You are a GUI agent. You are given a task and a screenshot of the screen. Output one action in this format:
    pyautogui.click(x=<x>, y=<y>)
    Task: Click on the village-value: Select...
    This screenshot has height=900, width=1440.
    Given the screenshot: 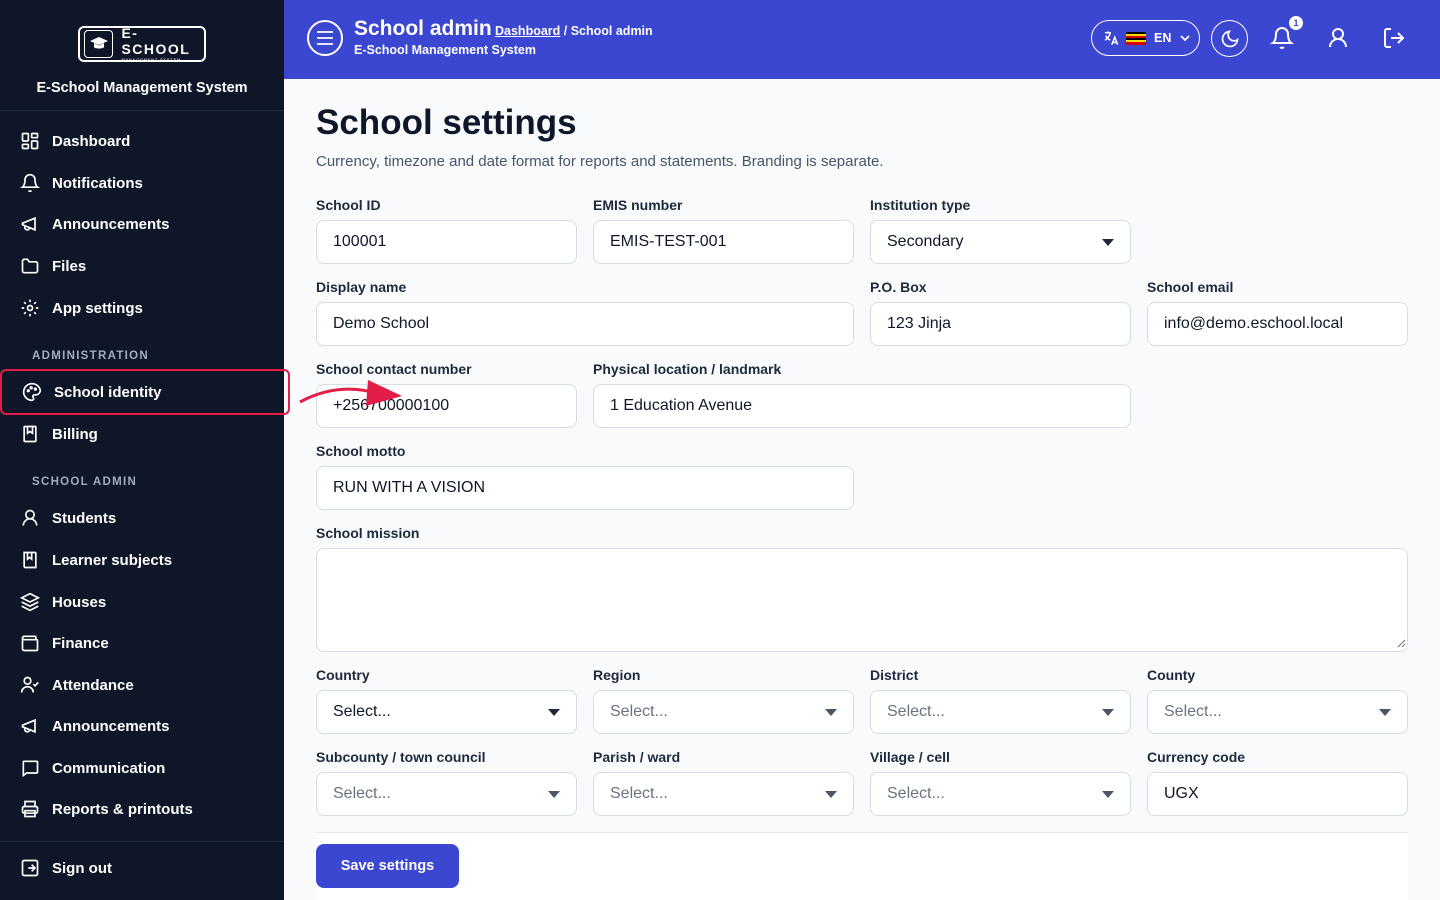 What is the action you would take?
    pyautogui.click(x=916, y=793)
    